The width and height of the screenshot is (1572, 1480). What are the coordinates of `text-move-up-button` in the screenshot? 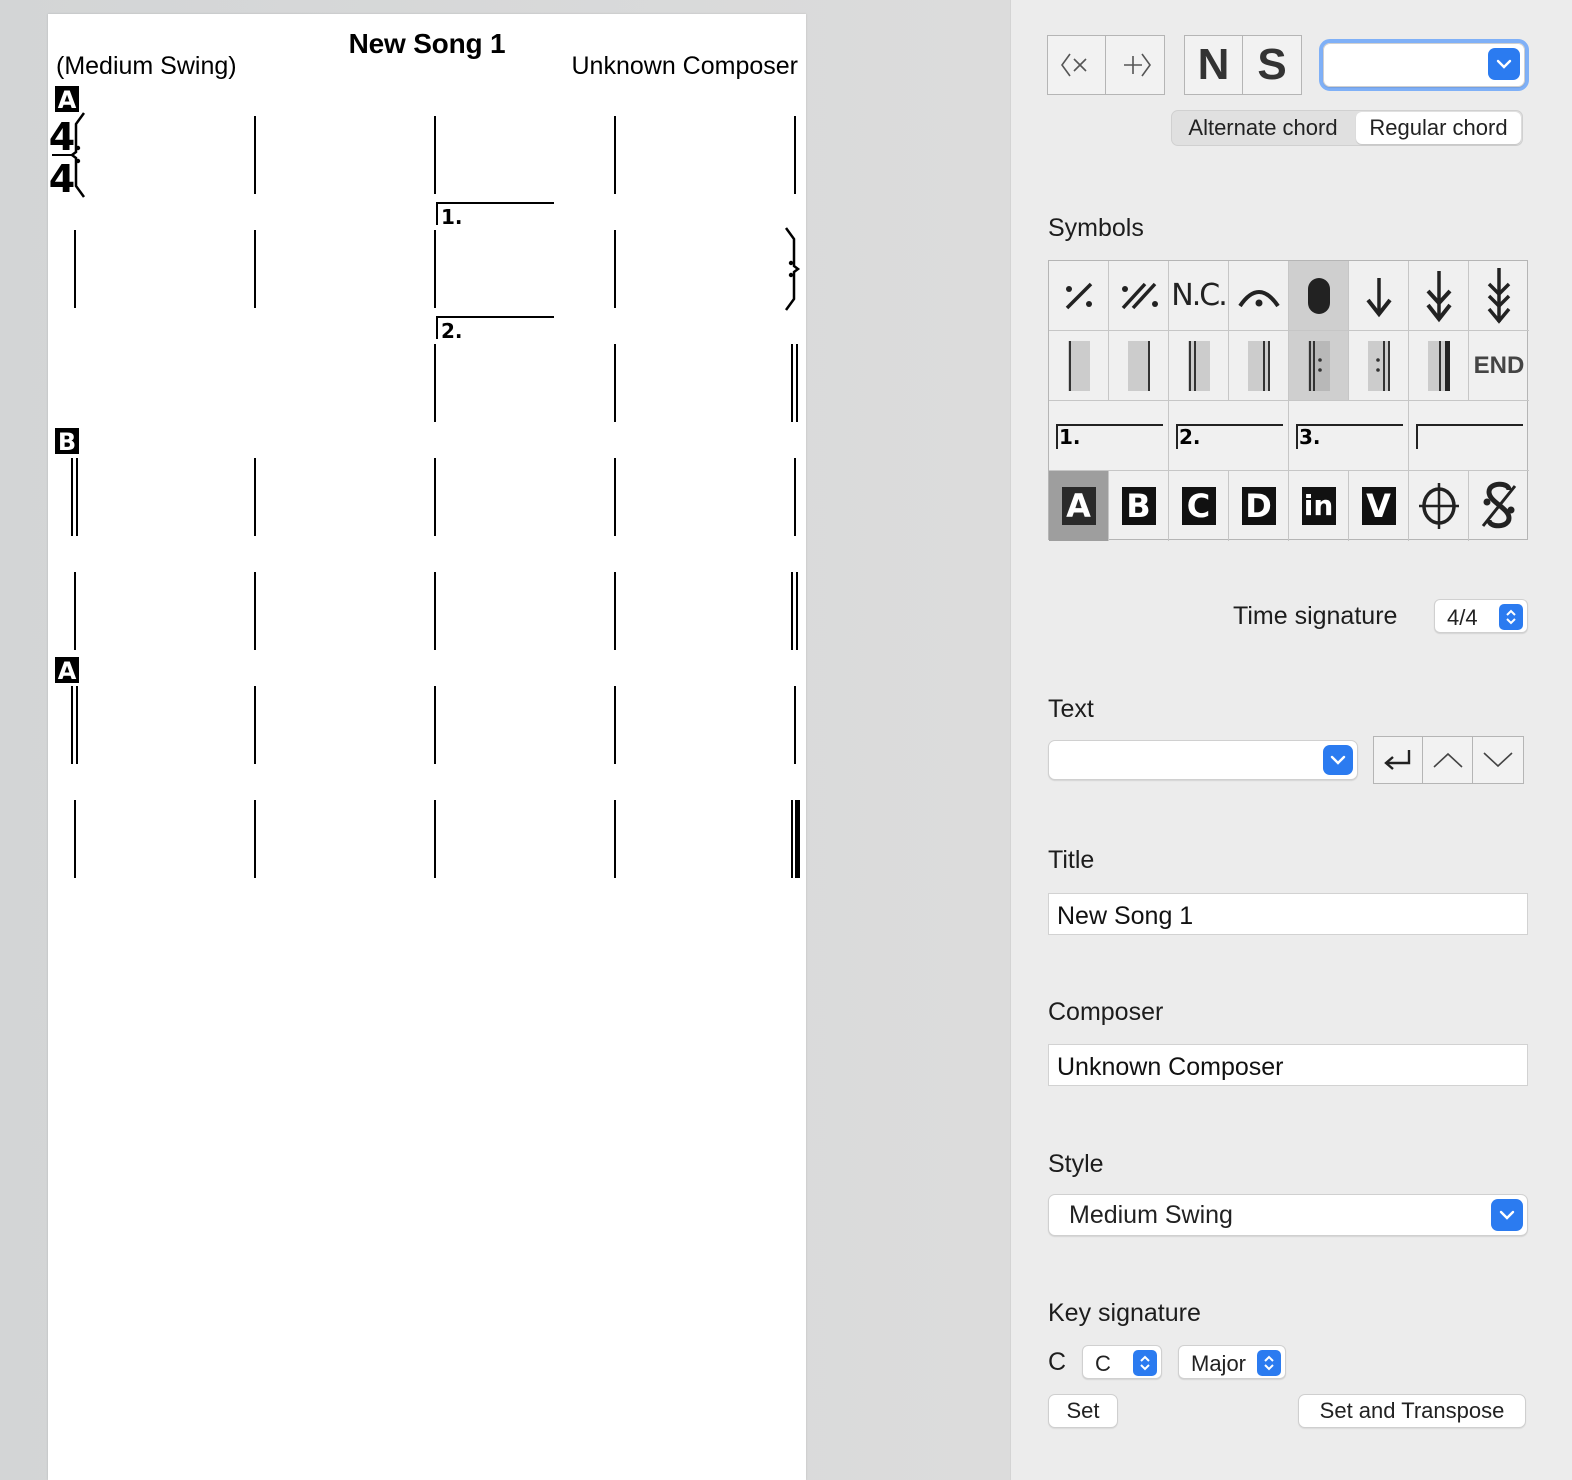 It's located at (1448, 760).